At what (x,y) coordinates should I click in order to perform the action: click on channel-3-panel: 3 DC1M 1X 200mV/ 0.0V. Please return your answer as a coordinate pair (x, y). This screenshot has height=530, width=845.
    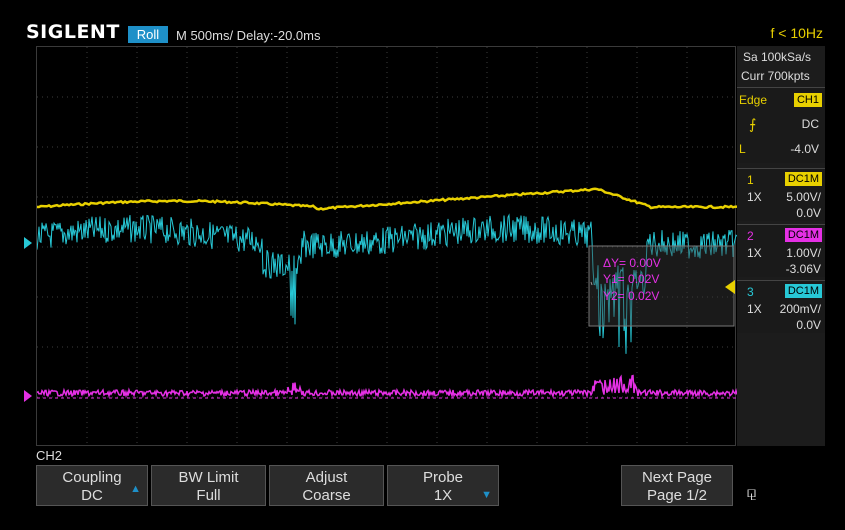
    Looking at the image, I should click on (781, 306).